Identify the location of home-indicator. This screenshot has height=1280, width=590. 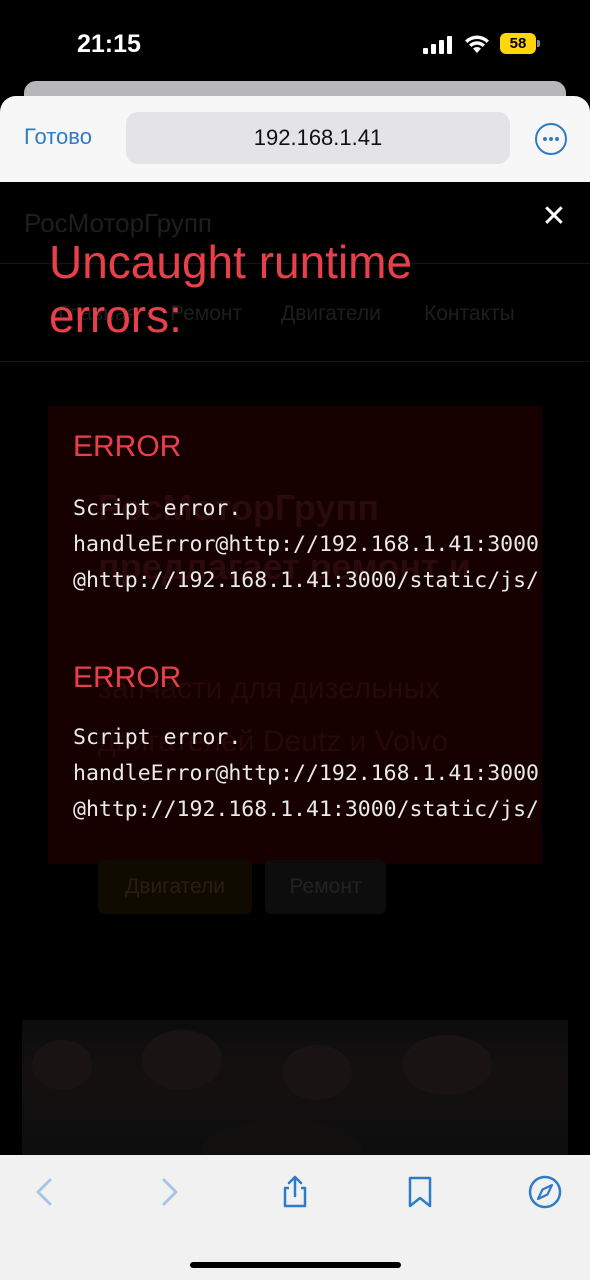
(295, 1265).